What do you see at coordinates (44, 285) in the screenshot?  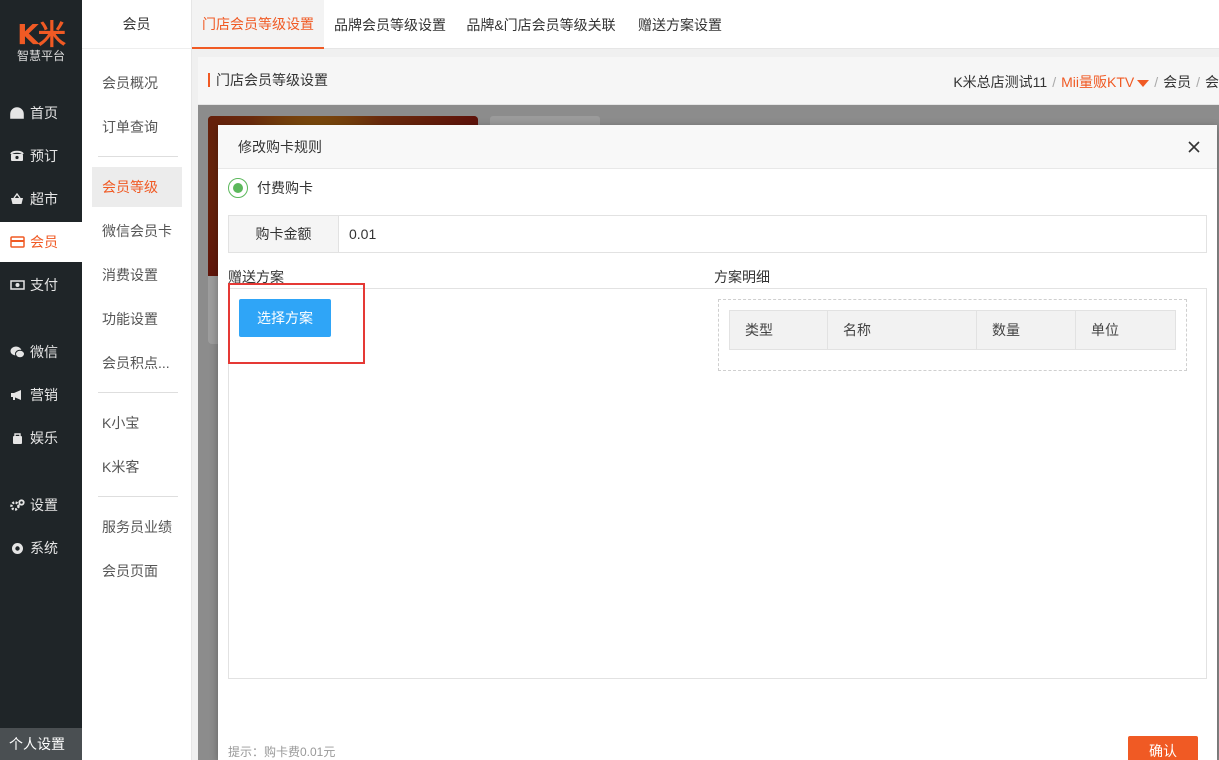 I see `nav-label: 支付` at bounding box center [44, 285].